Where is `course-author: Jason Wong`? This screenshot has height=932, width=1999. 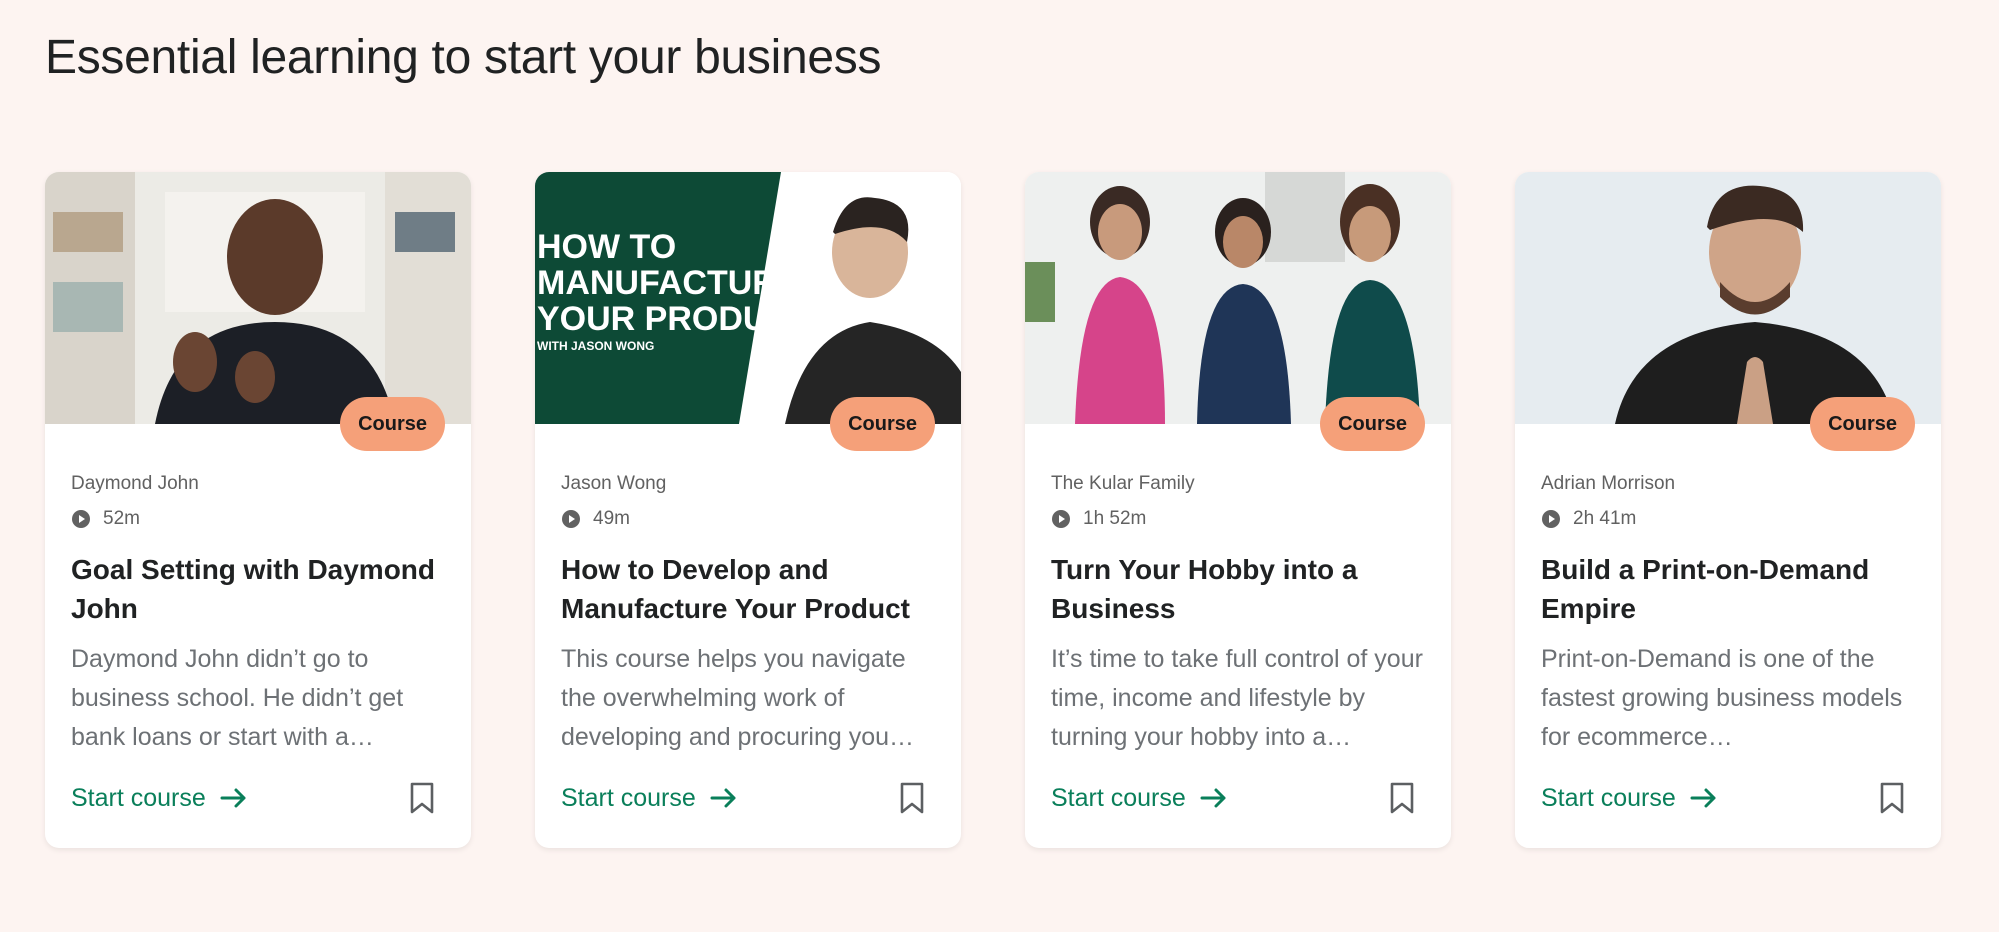 course-author: Jason Wong is located at coordinates (614, 483).